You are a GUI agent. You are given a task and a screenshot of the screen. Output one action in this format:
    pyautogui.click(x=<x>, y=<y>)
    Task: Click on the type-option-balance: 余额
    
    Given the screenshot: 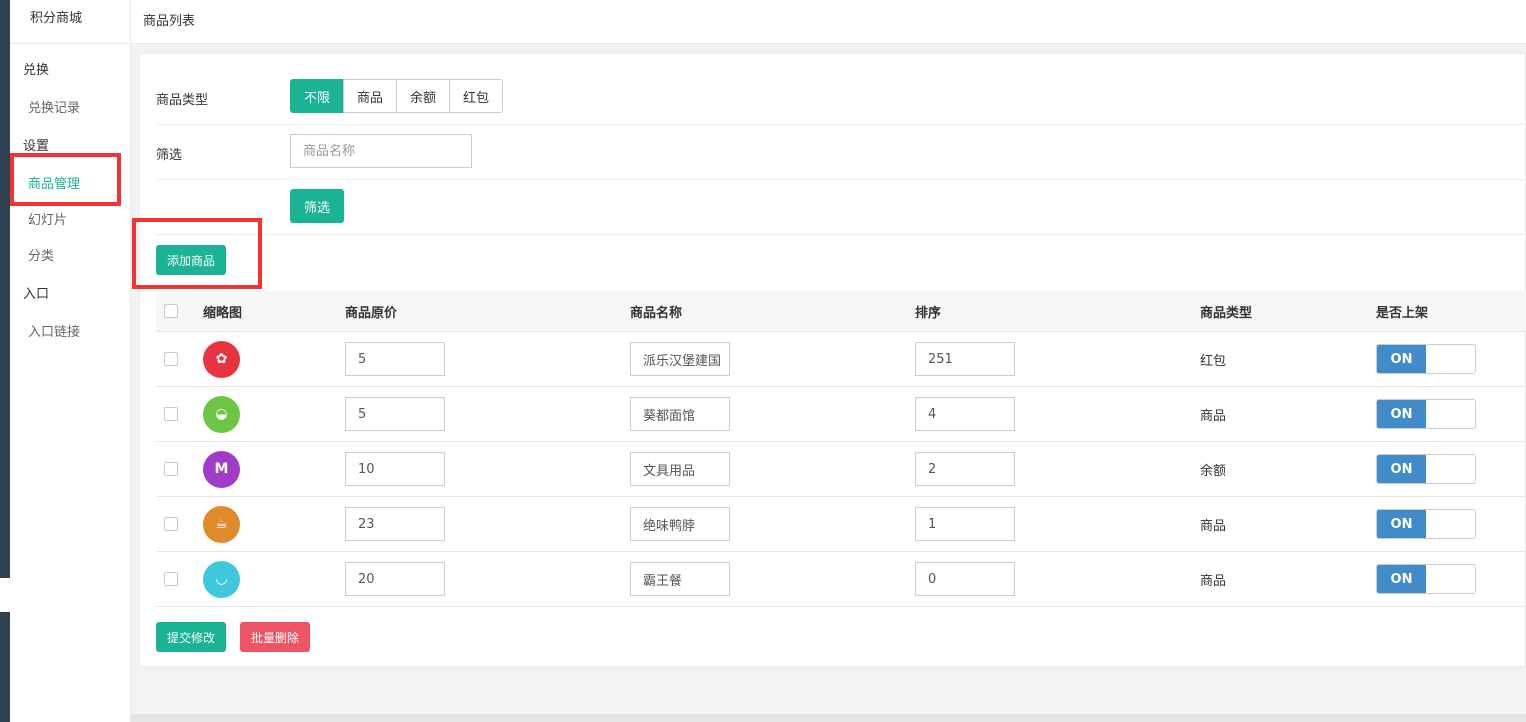 What is the action you would take?
    pyautogui.click(x=423, y=96)
    